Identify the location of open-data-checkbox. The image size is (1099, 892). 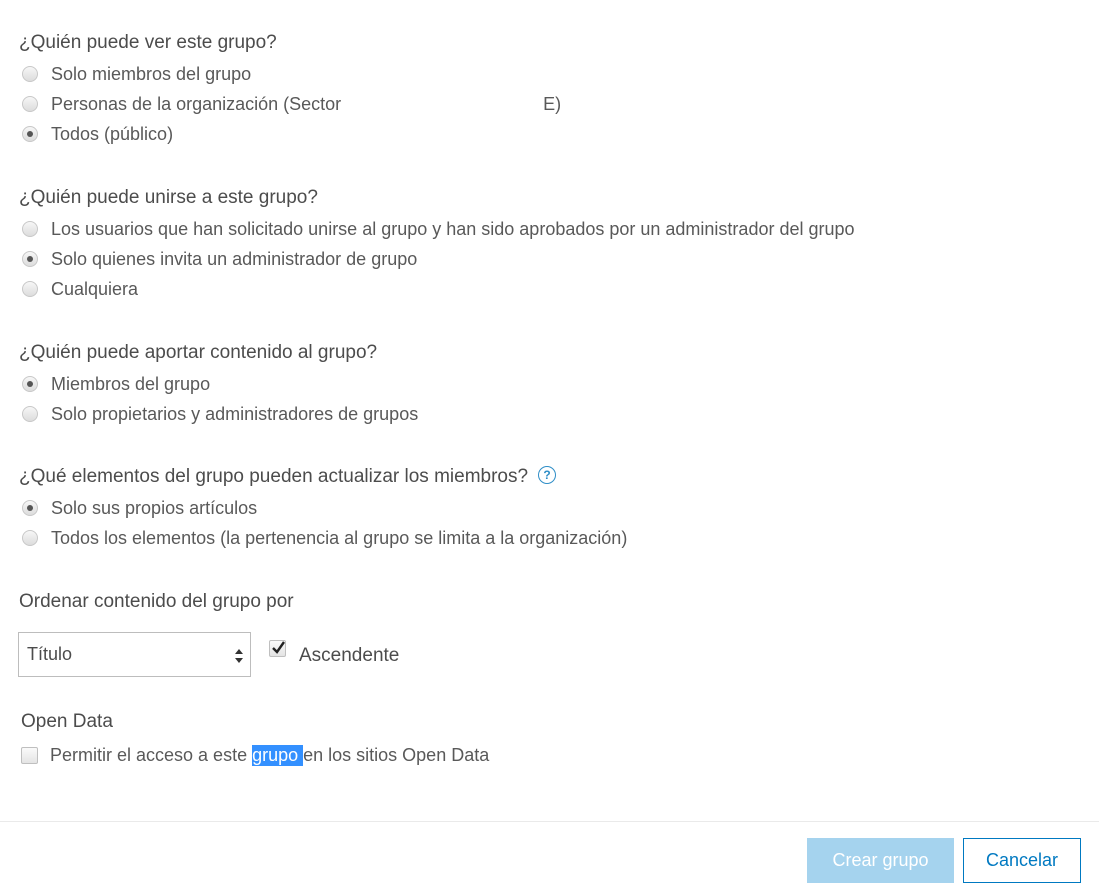
(29, 755).